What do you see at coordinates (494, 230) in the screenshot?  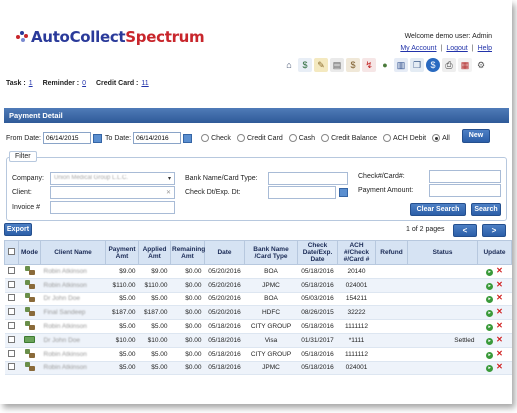 I see `next-page-button: >` at bounding box center [494, 230].